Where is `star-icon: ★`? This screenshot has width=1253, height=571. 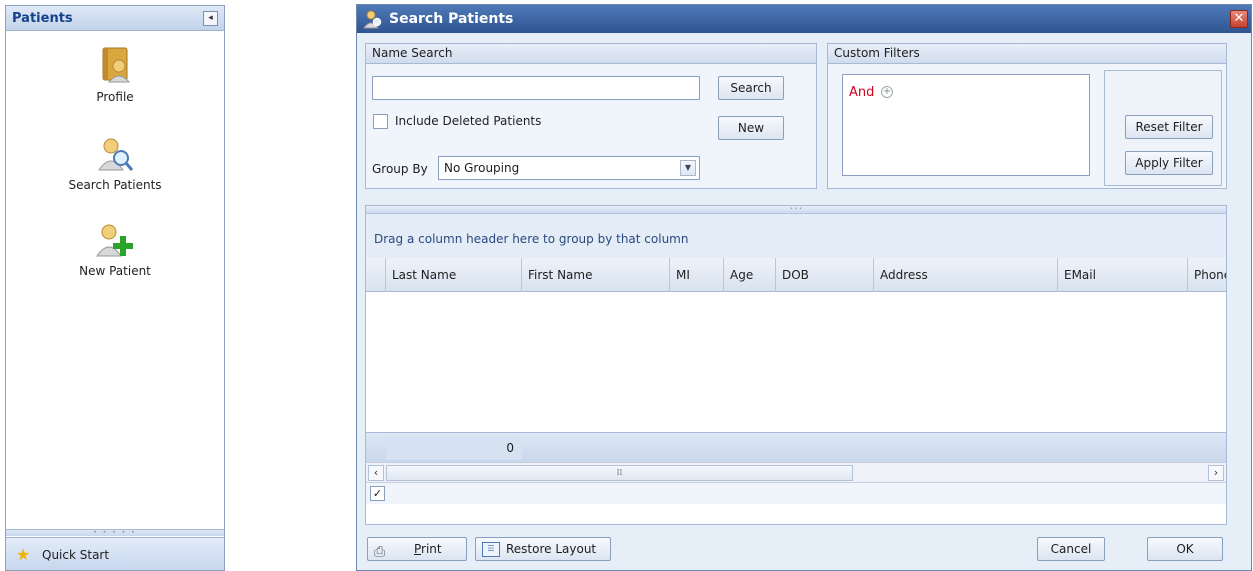
star-icon: ★ is located at coordinates (23, 554).